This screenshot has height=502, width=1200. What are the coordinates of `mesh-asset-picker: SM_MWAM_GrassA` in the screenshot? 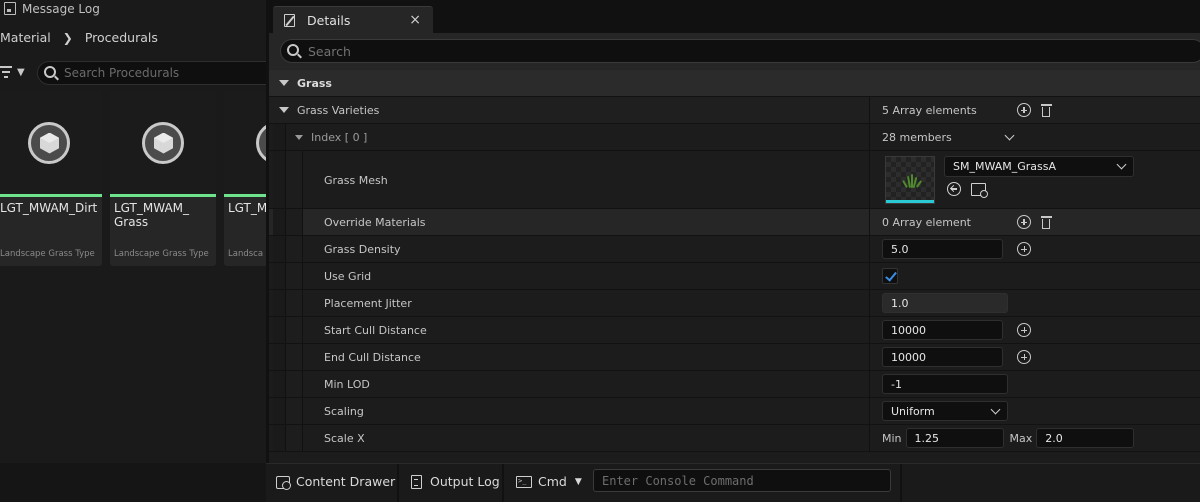 It's located at (1039, 166).